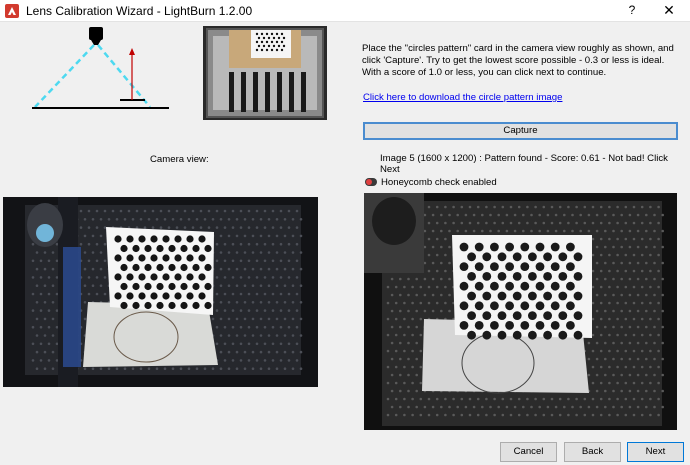 The height and width of the screenshot is (465, 690). What do you see at coordinates (655, 452) in the screenshot?
I see `next-button: Next` at bounding box center [655, 452].